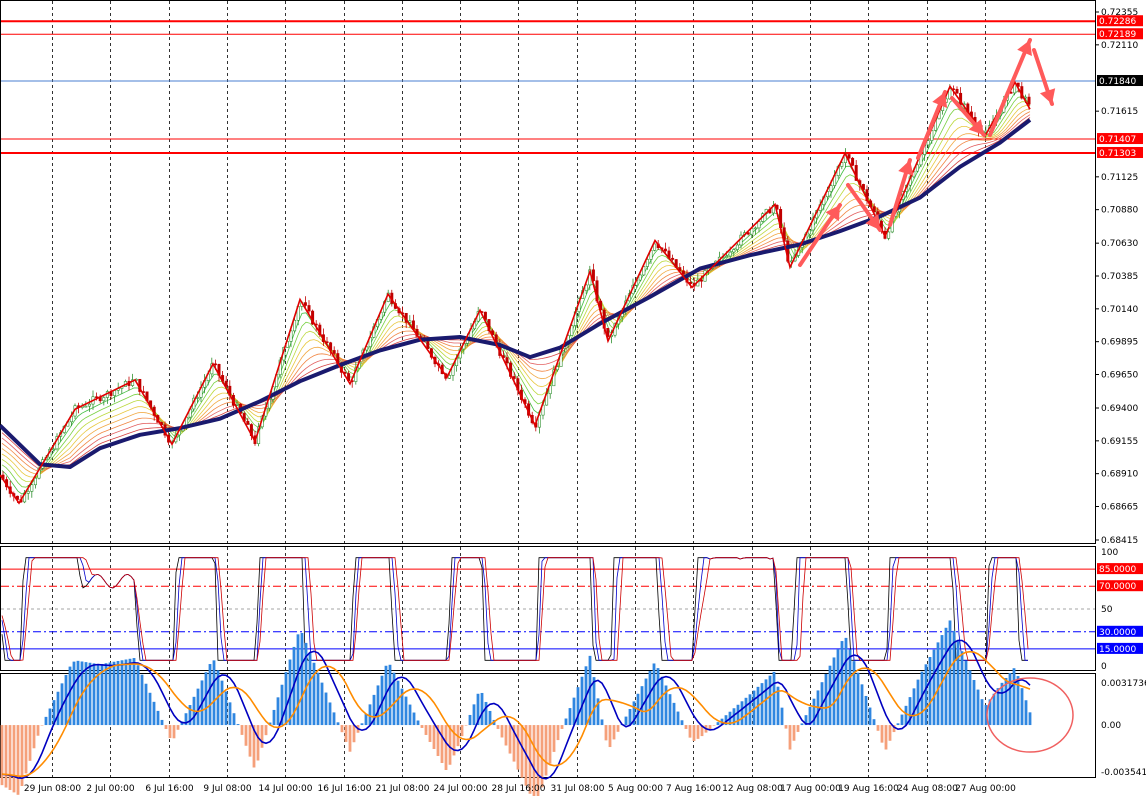 Image resolution: width=1146 pixels, height=796 pixels. I want to click on time-label: 24 Aug 08:00, so click(927, 789).